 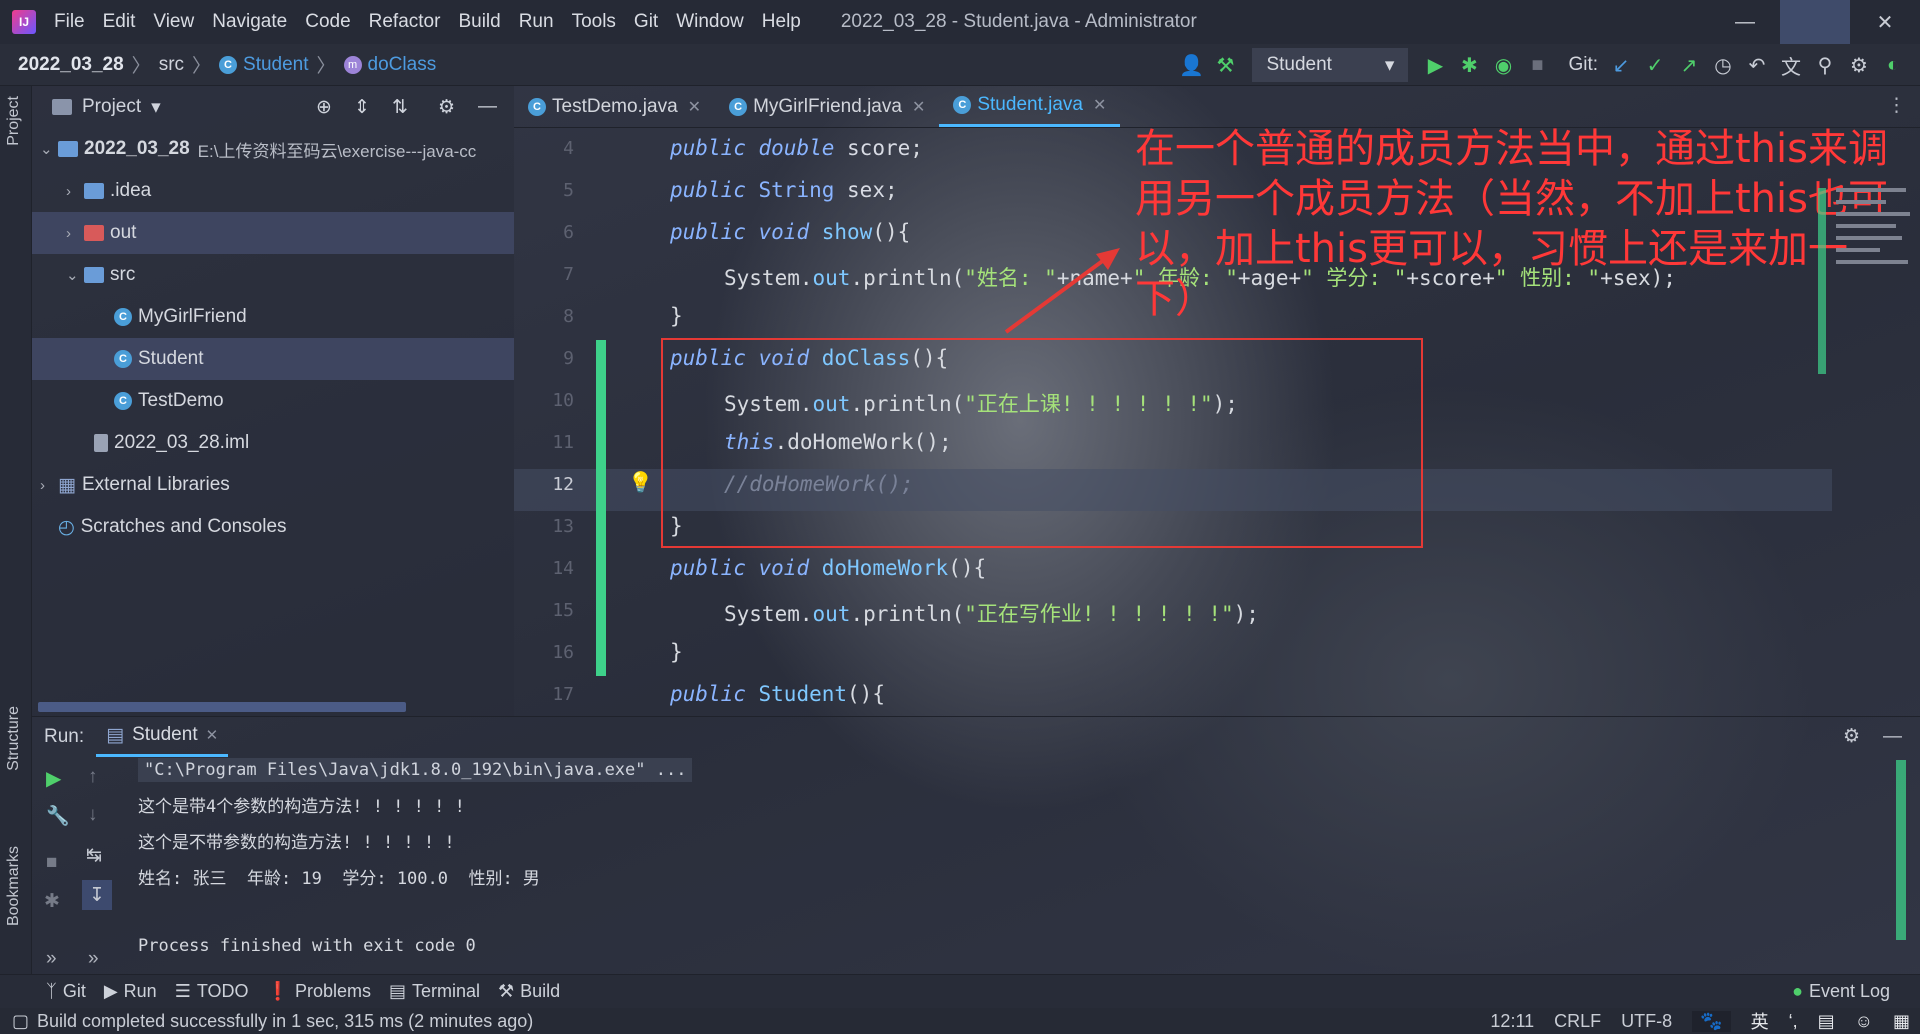 I want to click on project-tool-tab: Project, so click(x=14, y=121).